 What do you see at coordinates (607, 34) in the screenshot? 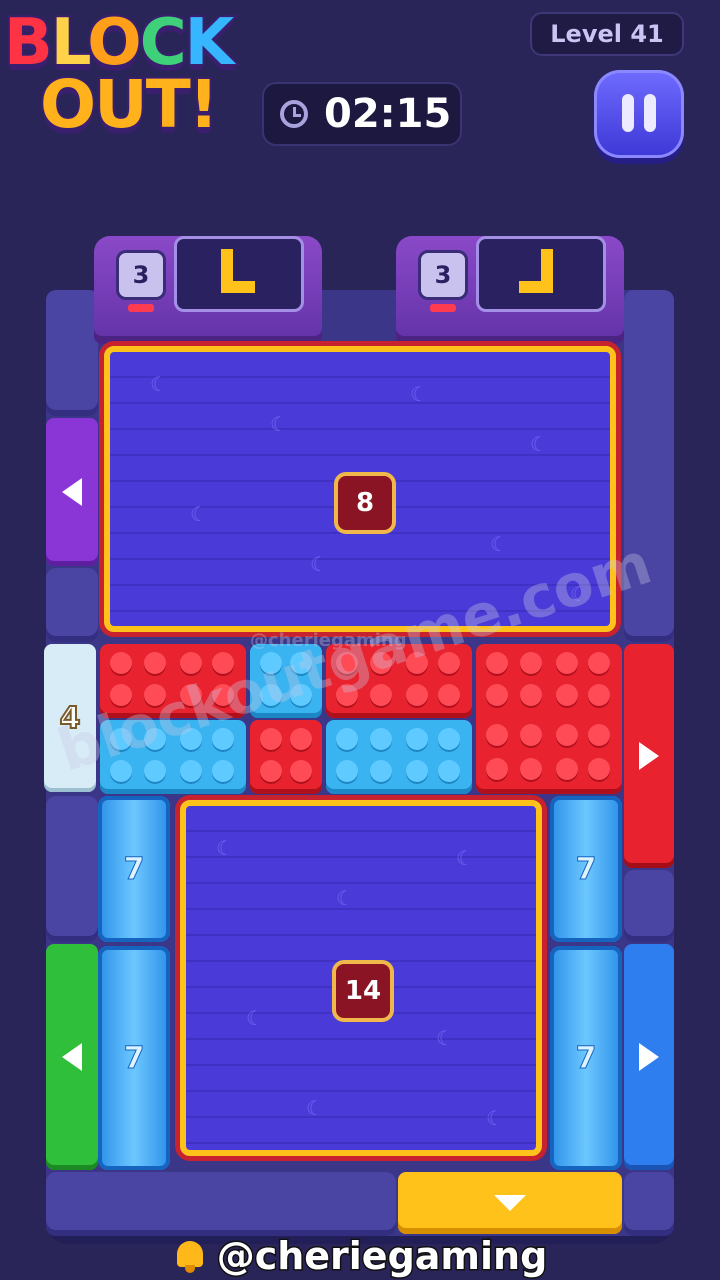
I see `level-indicator: Level 41` at bounding box center [607, 34].